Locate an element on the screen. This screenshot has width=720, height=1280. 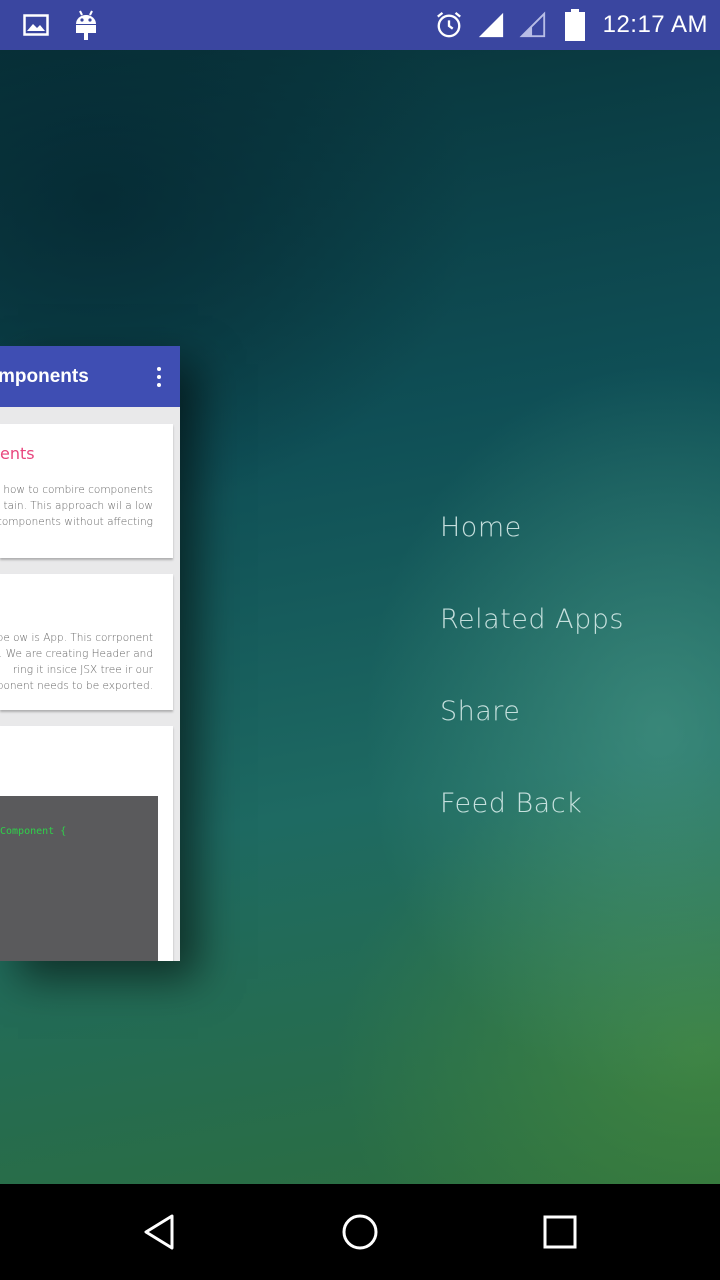
status-bar: 12:17 AM is located at coordinates (360, 25).